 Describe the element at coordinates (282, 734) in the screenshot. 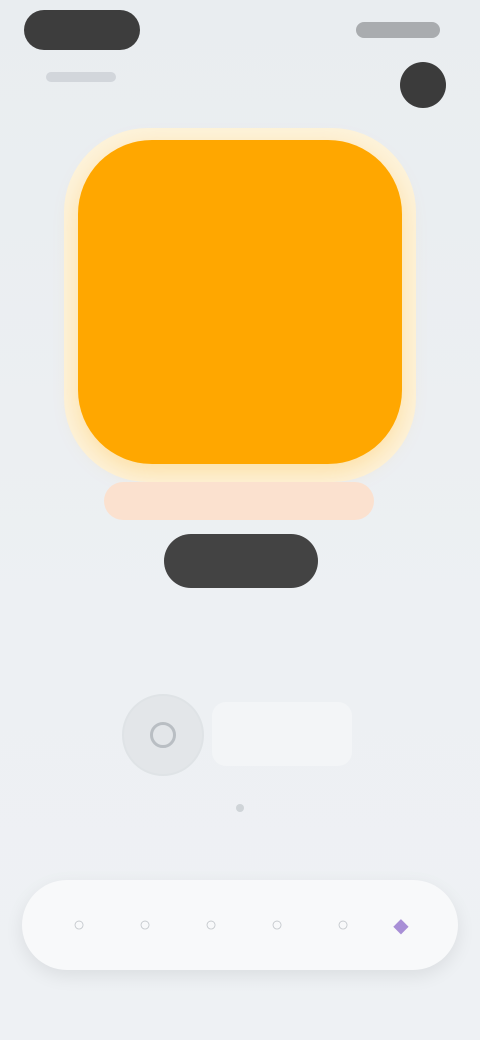

I see `options-group` at that location.